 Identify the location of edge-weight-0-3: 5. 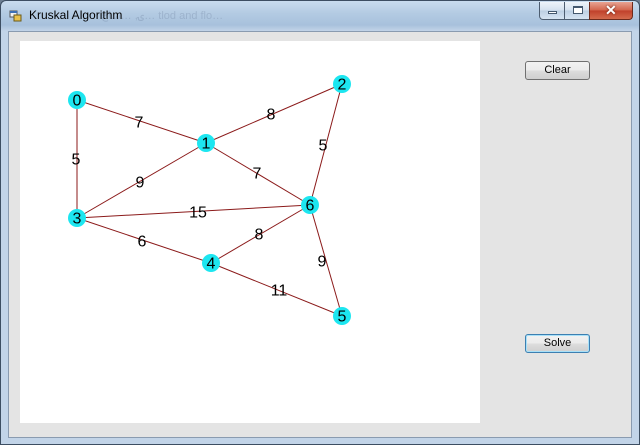
(76, 160).